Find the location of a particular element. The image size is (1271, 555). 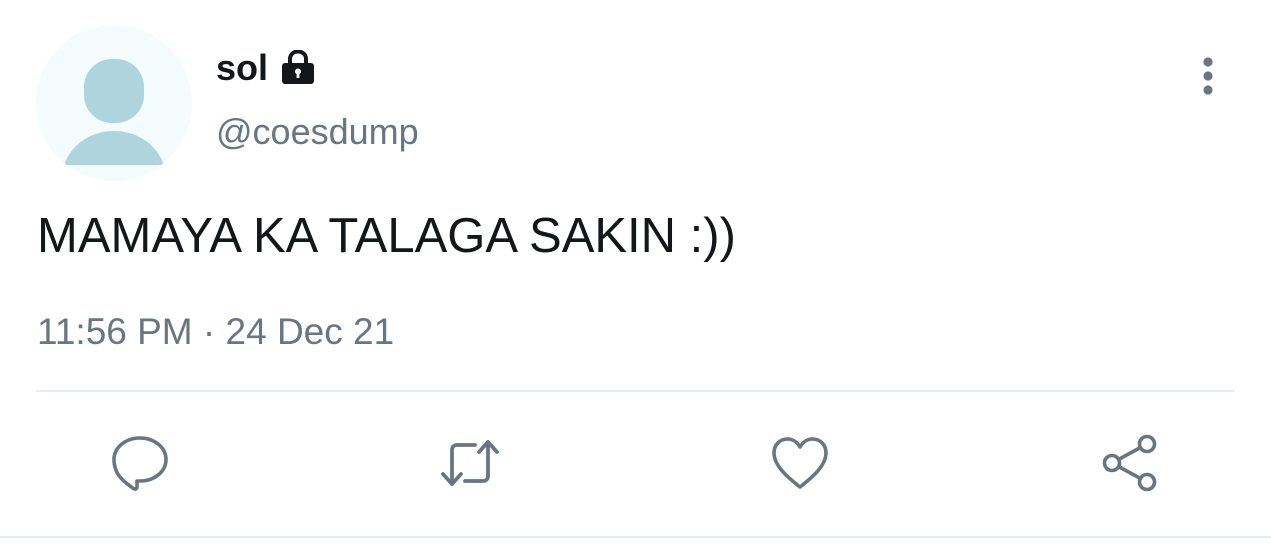

bottom-divider is located at coordinates (635, 537).